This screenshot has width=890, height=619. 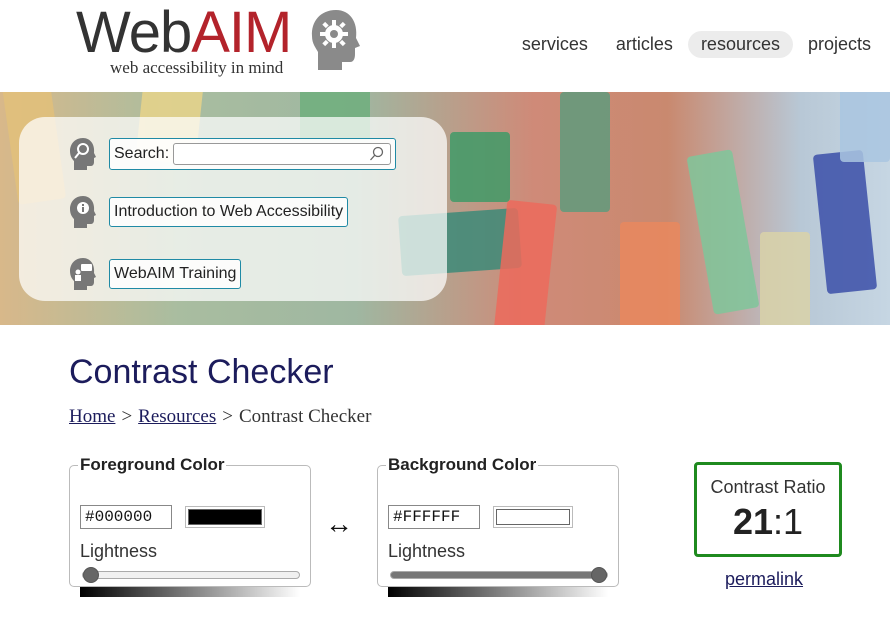 What do you see at coordinates (462, 464) in the screenshot?
I see `background-legend: Background Color` at bounding box center [462, 464].